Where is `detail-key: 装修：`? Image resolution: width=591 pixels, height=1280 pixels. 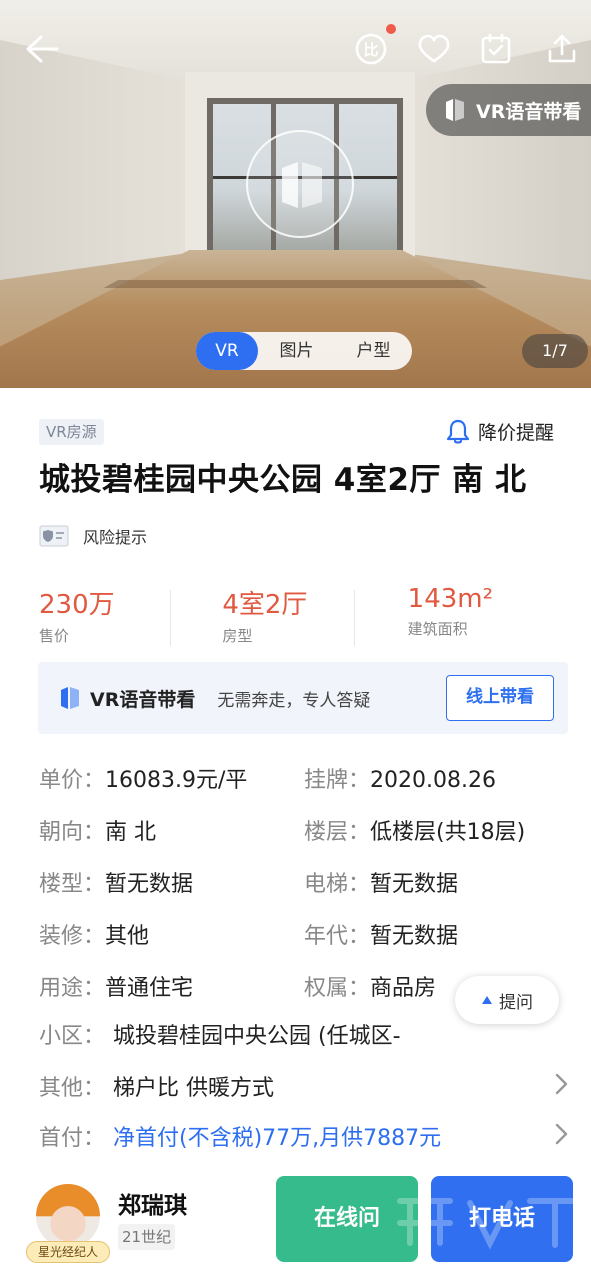 detail-key: 装修： is located at coordinates (72, 936).